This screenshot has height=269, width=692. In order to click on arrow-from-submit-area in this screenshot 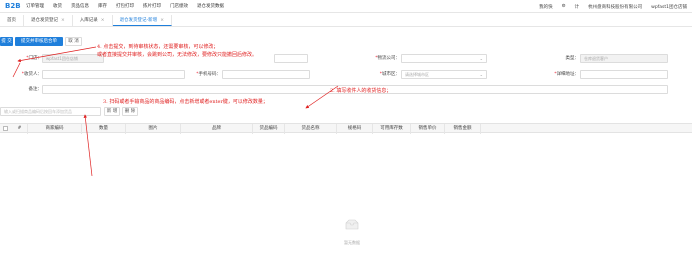, I will do `click(16, 70)`.